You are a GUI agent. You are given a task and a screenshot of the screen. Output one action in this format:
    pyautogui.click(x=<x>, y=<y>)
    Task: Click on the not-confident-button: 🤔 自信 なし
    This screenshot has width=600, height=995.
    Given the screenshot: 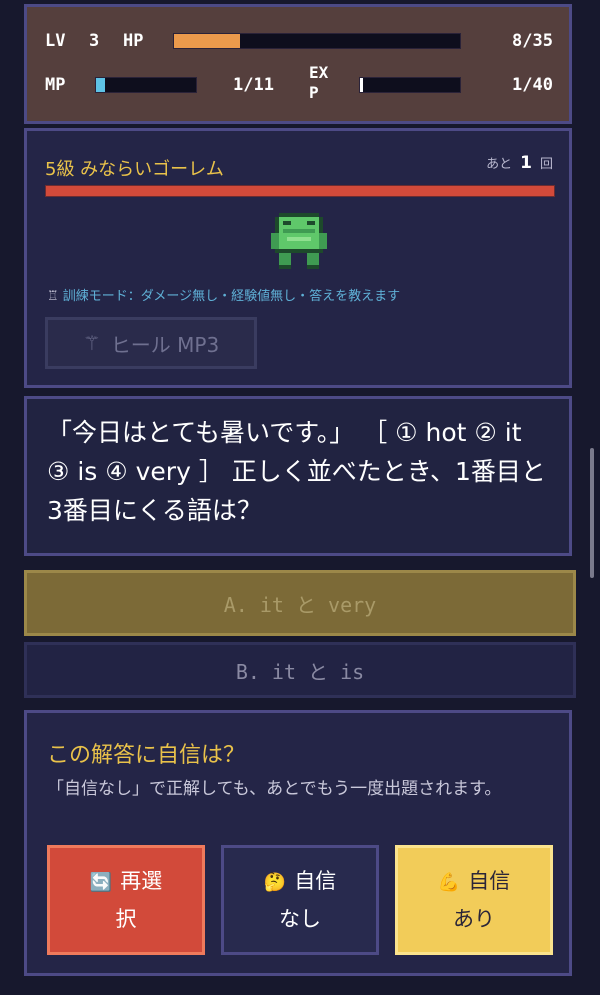 What is the action you would take?
    pyautogui.click(x=300, y=900)
    